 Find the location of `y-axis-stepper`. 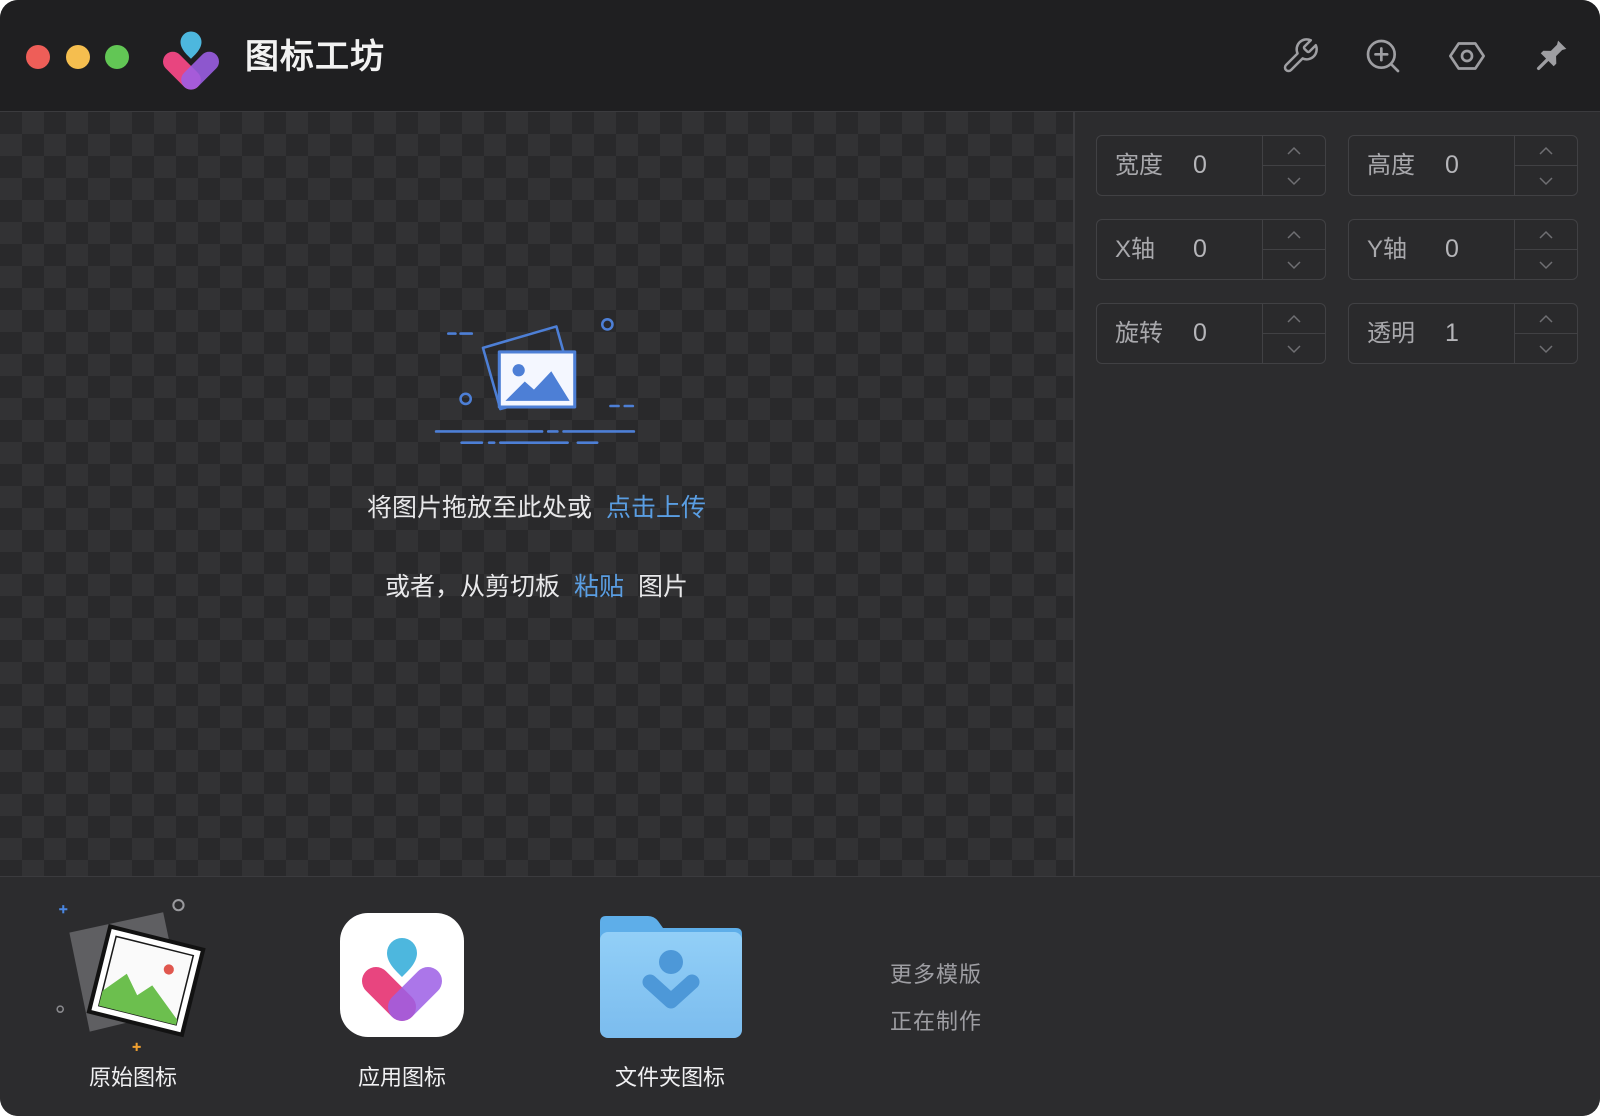

y-axis-stepper is located at coordinates (1545, 249).